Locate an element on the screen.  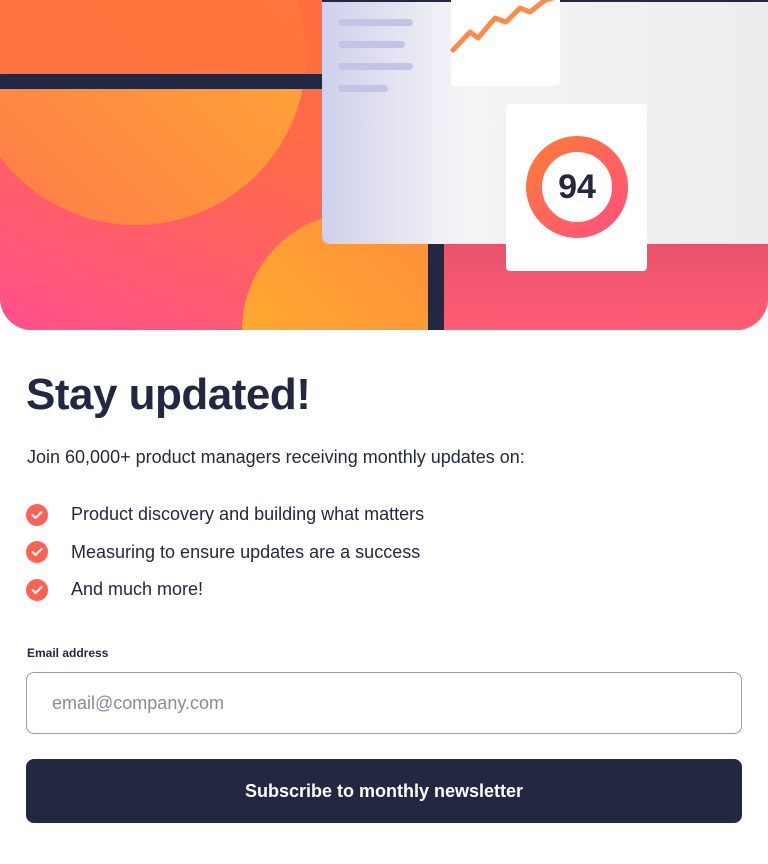
list-item: And much more! is located at coordinates (225, 590).